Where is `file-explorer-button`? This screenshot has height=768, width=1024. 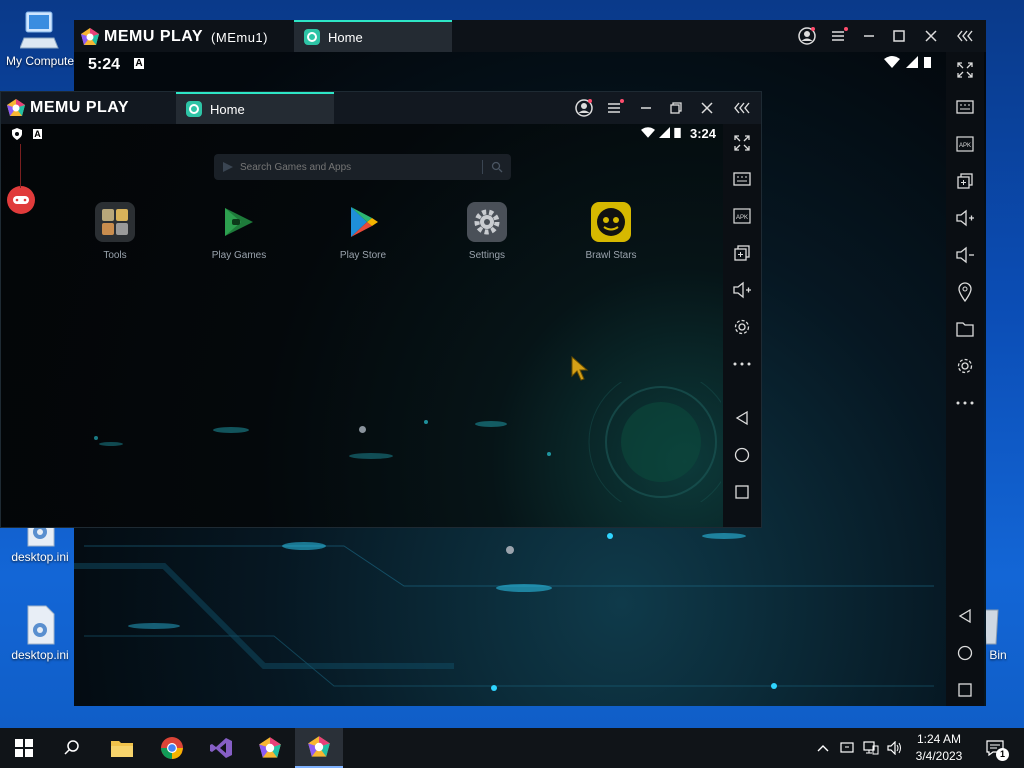
file-explorer-button is located at coordinates (122, 748).